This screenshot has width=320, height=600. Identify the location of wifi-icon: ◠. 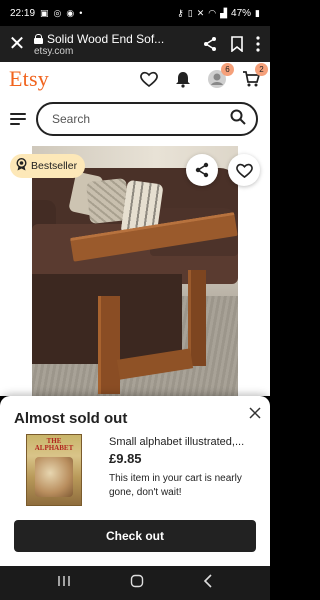
(212, 12).